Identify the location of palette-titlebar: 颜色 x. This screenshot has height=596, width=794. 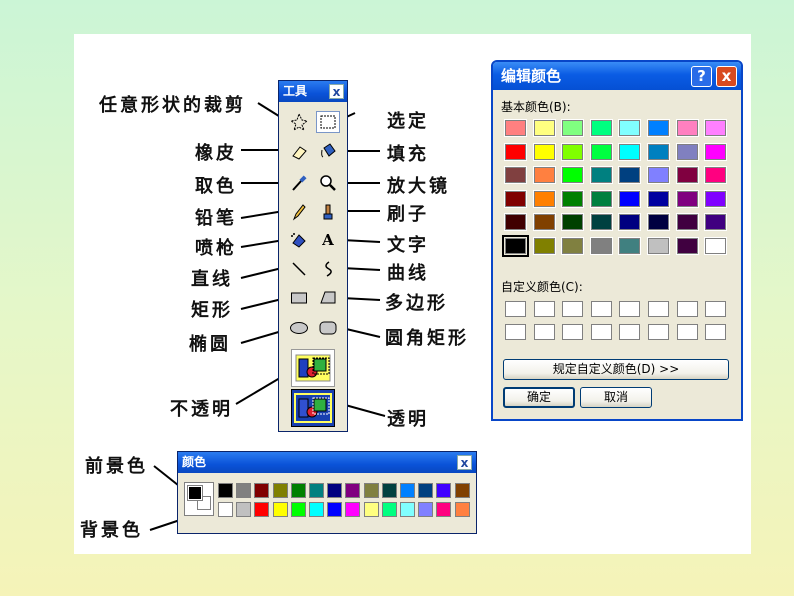
(327, 462).